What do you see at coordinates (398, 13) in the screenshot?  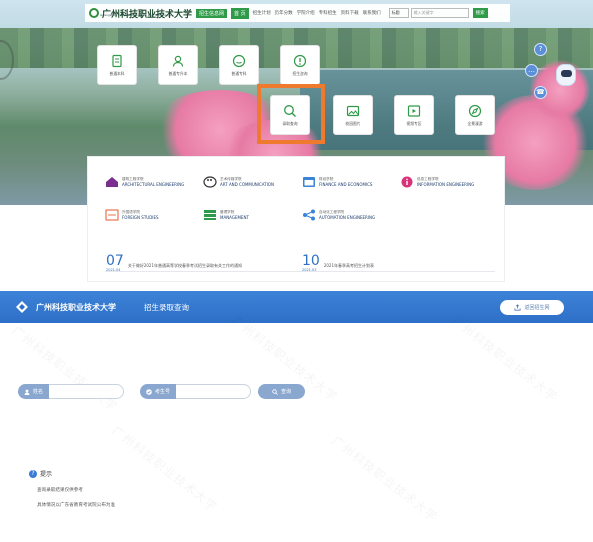 I see `search-type-select: 标题` at bounding box center [398, 13].